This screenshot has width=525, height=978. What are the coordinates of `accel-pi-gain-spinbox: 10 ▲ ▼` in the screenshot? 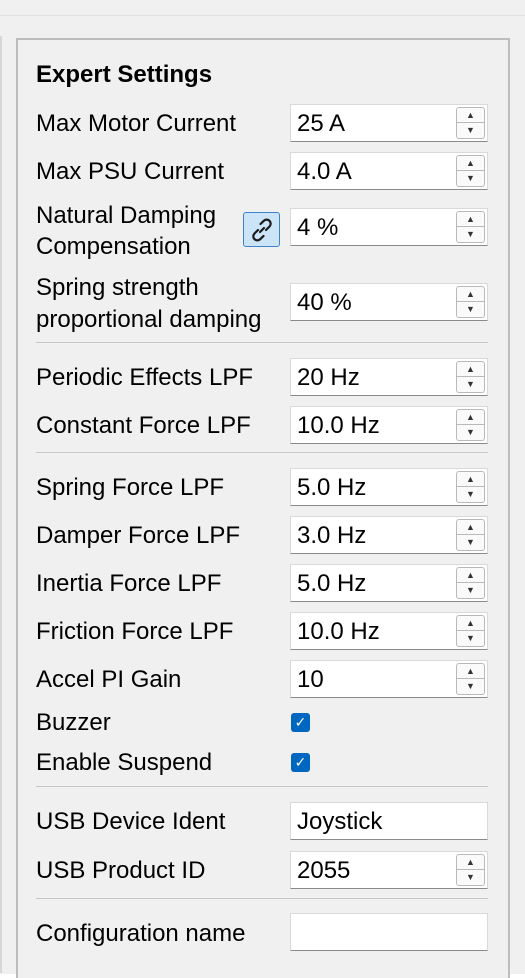 It's located at (389, 679).